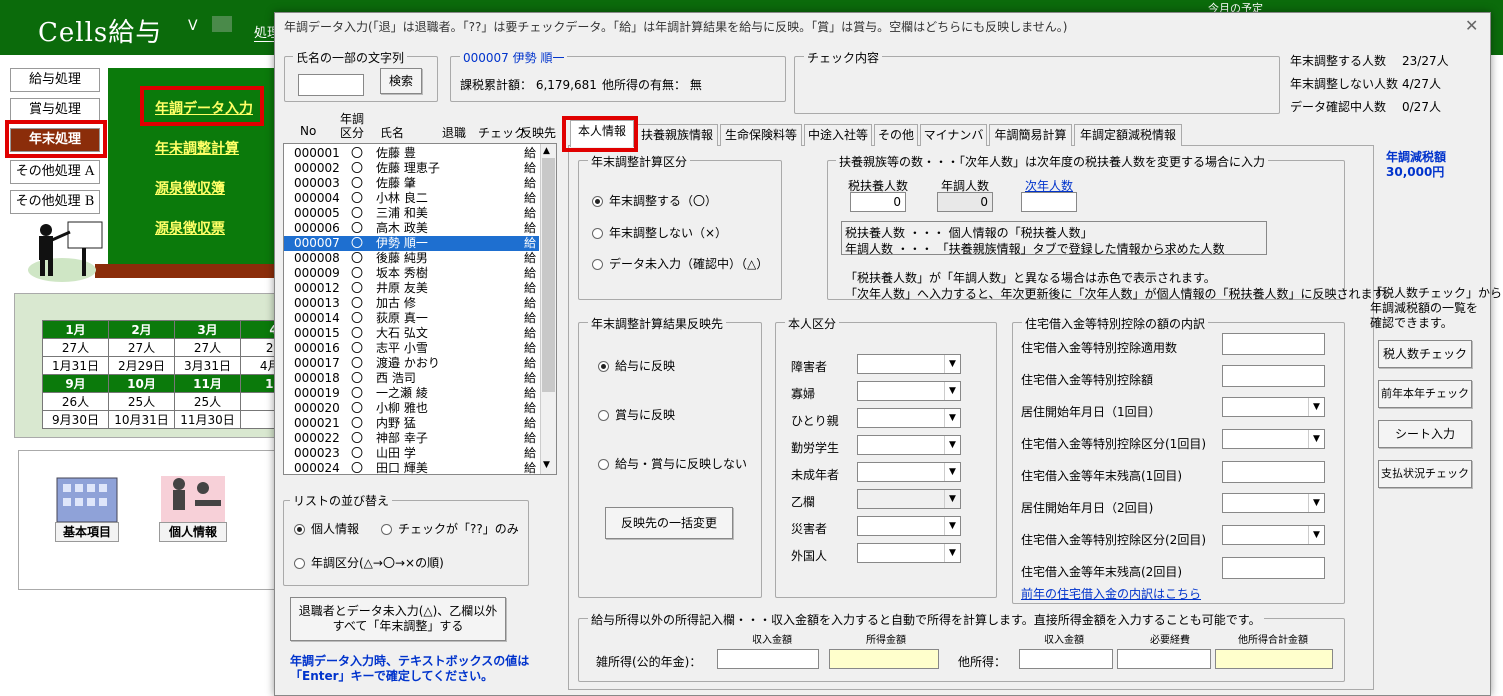  I want to click on table-row: 000012 〇井原 友美 給, so click(411, 288).